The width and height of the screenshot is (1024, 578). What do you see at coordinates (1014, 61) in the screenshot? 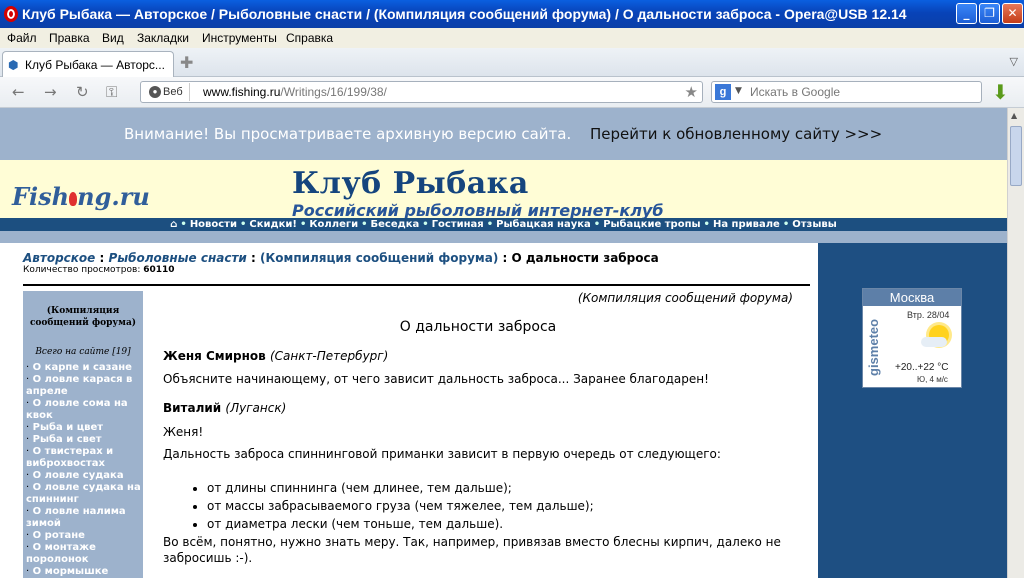
I see `tab-menu-chevron-icon: ▽` at bounding box center [1014, 61].